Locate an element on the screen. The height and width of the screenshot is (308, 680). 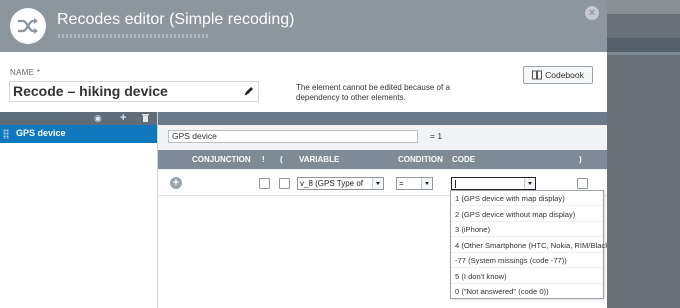
close-paren-checkbox is located at coordinates (582, 183).